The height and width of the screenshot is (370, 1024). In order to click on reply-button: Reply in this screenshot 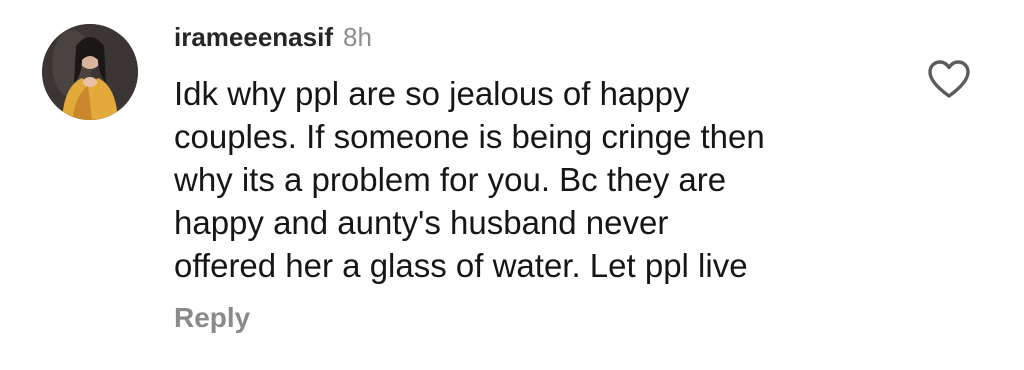, I will do `click(212, 318)`.